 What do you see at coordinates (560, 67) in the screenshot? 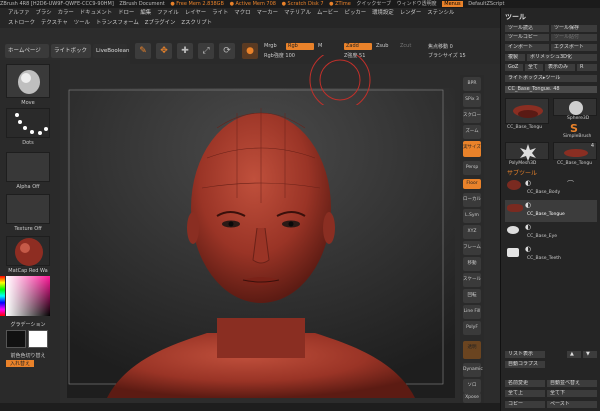
I see `goz-visible-button: 表示のみ` at bounding box center [560, 67].